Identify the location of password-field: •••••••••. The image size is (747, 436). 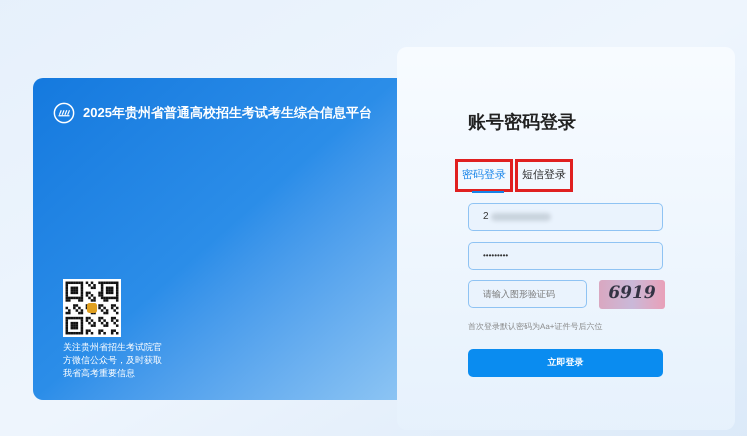
(565, 256).